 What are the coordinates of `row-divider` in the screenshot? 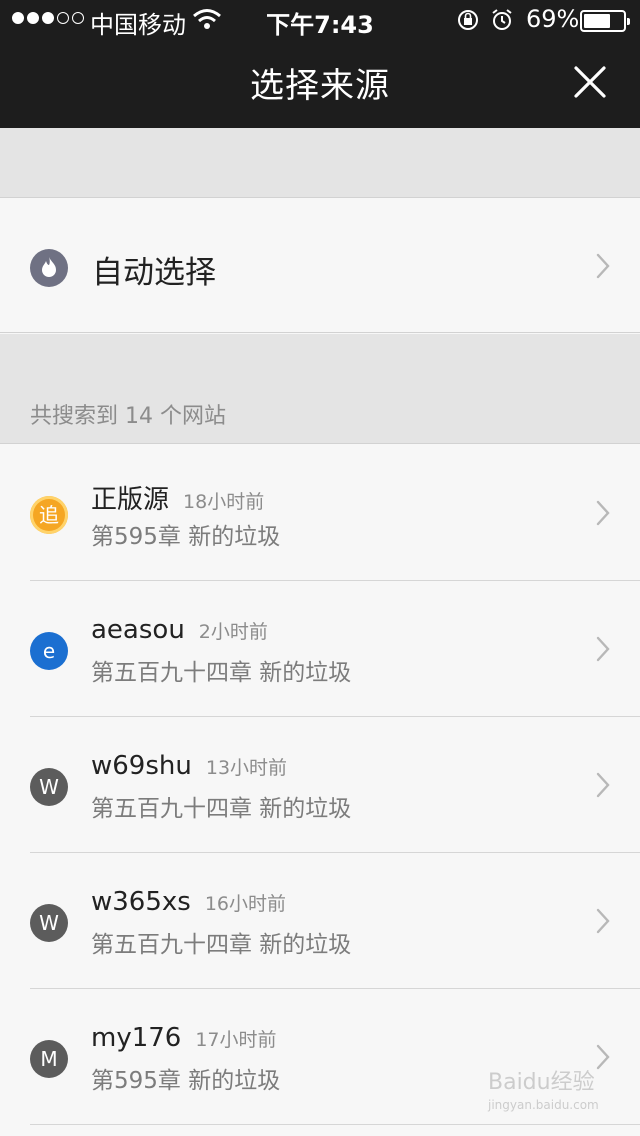 It's located at (335, 1124).